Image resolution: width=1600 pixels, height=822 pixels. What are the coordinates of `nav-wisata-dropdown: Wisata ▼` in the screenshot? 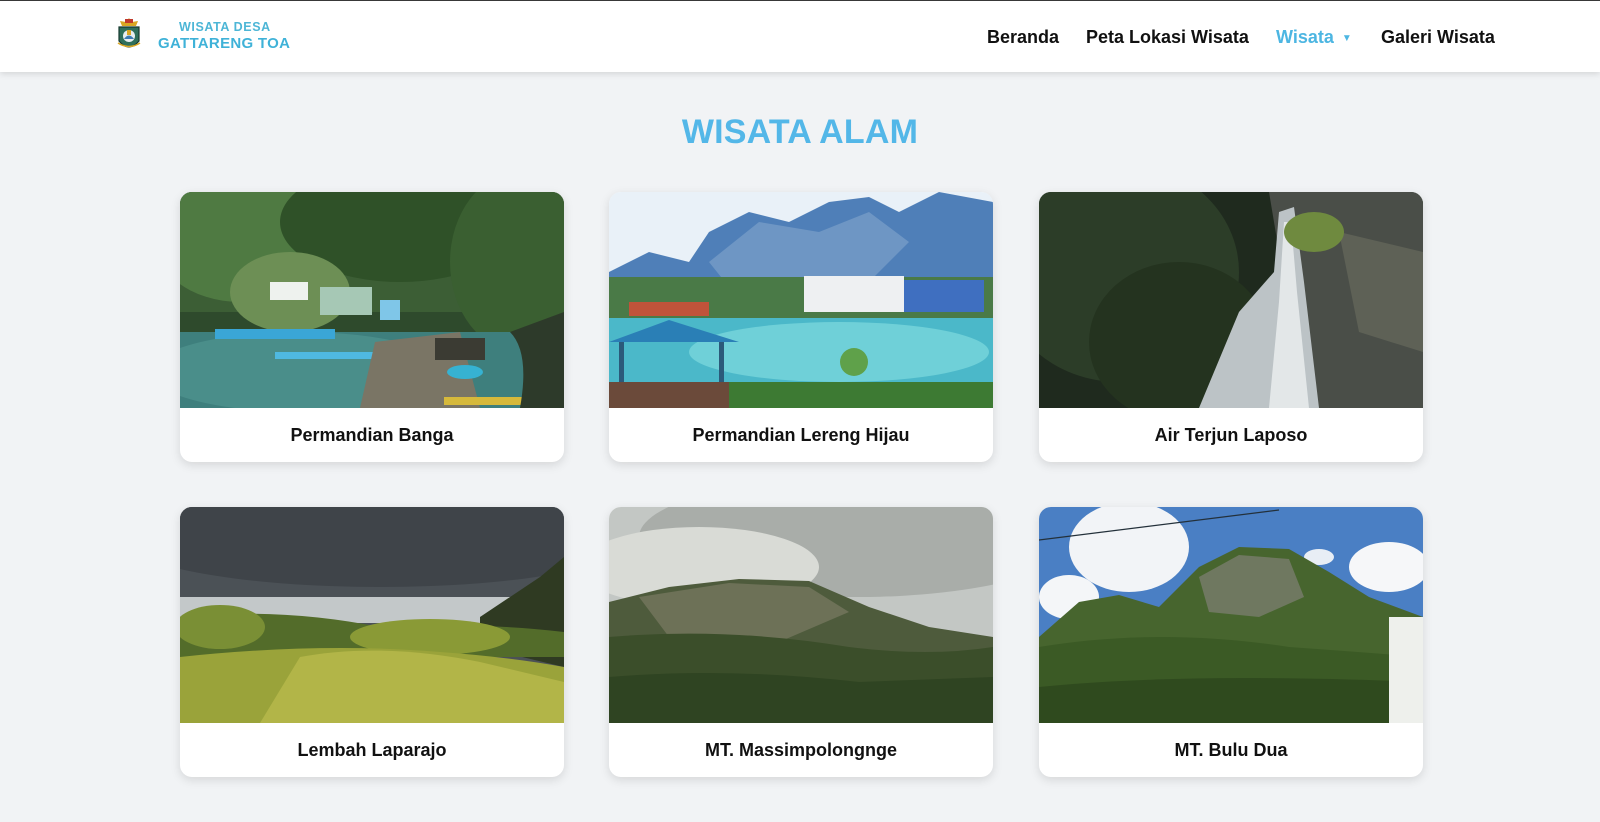 It's located at (1314, 38).